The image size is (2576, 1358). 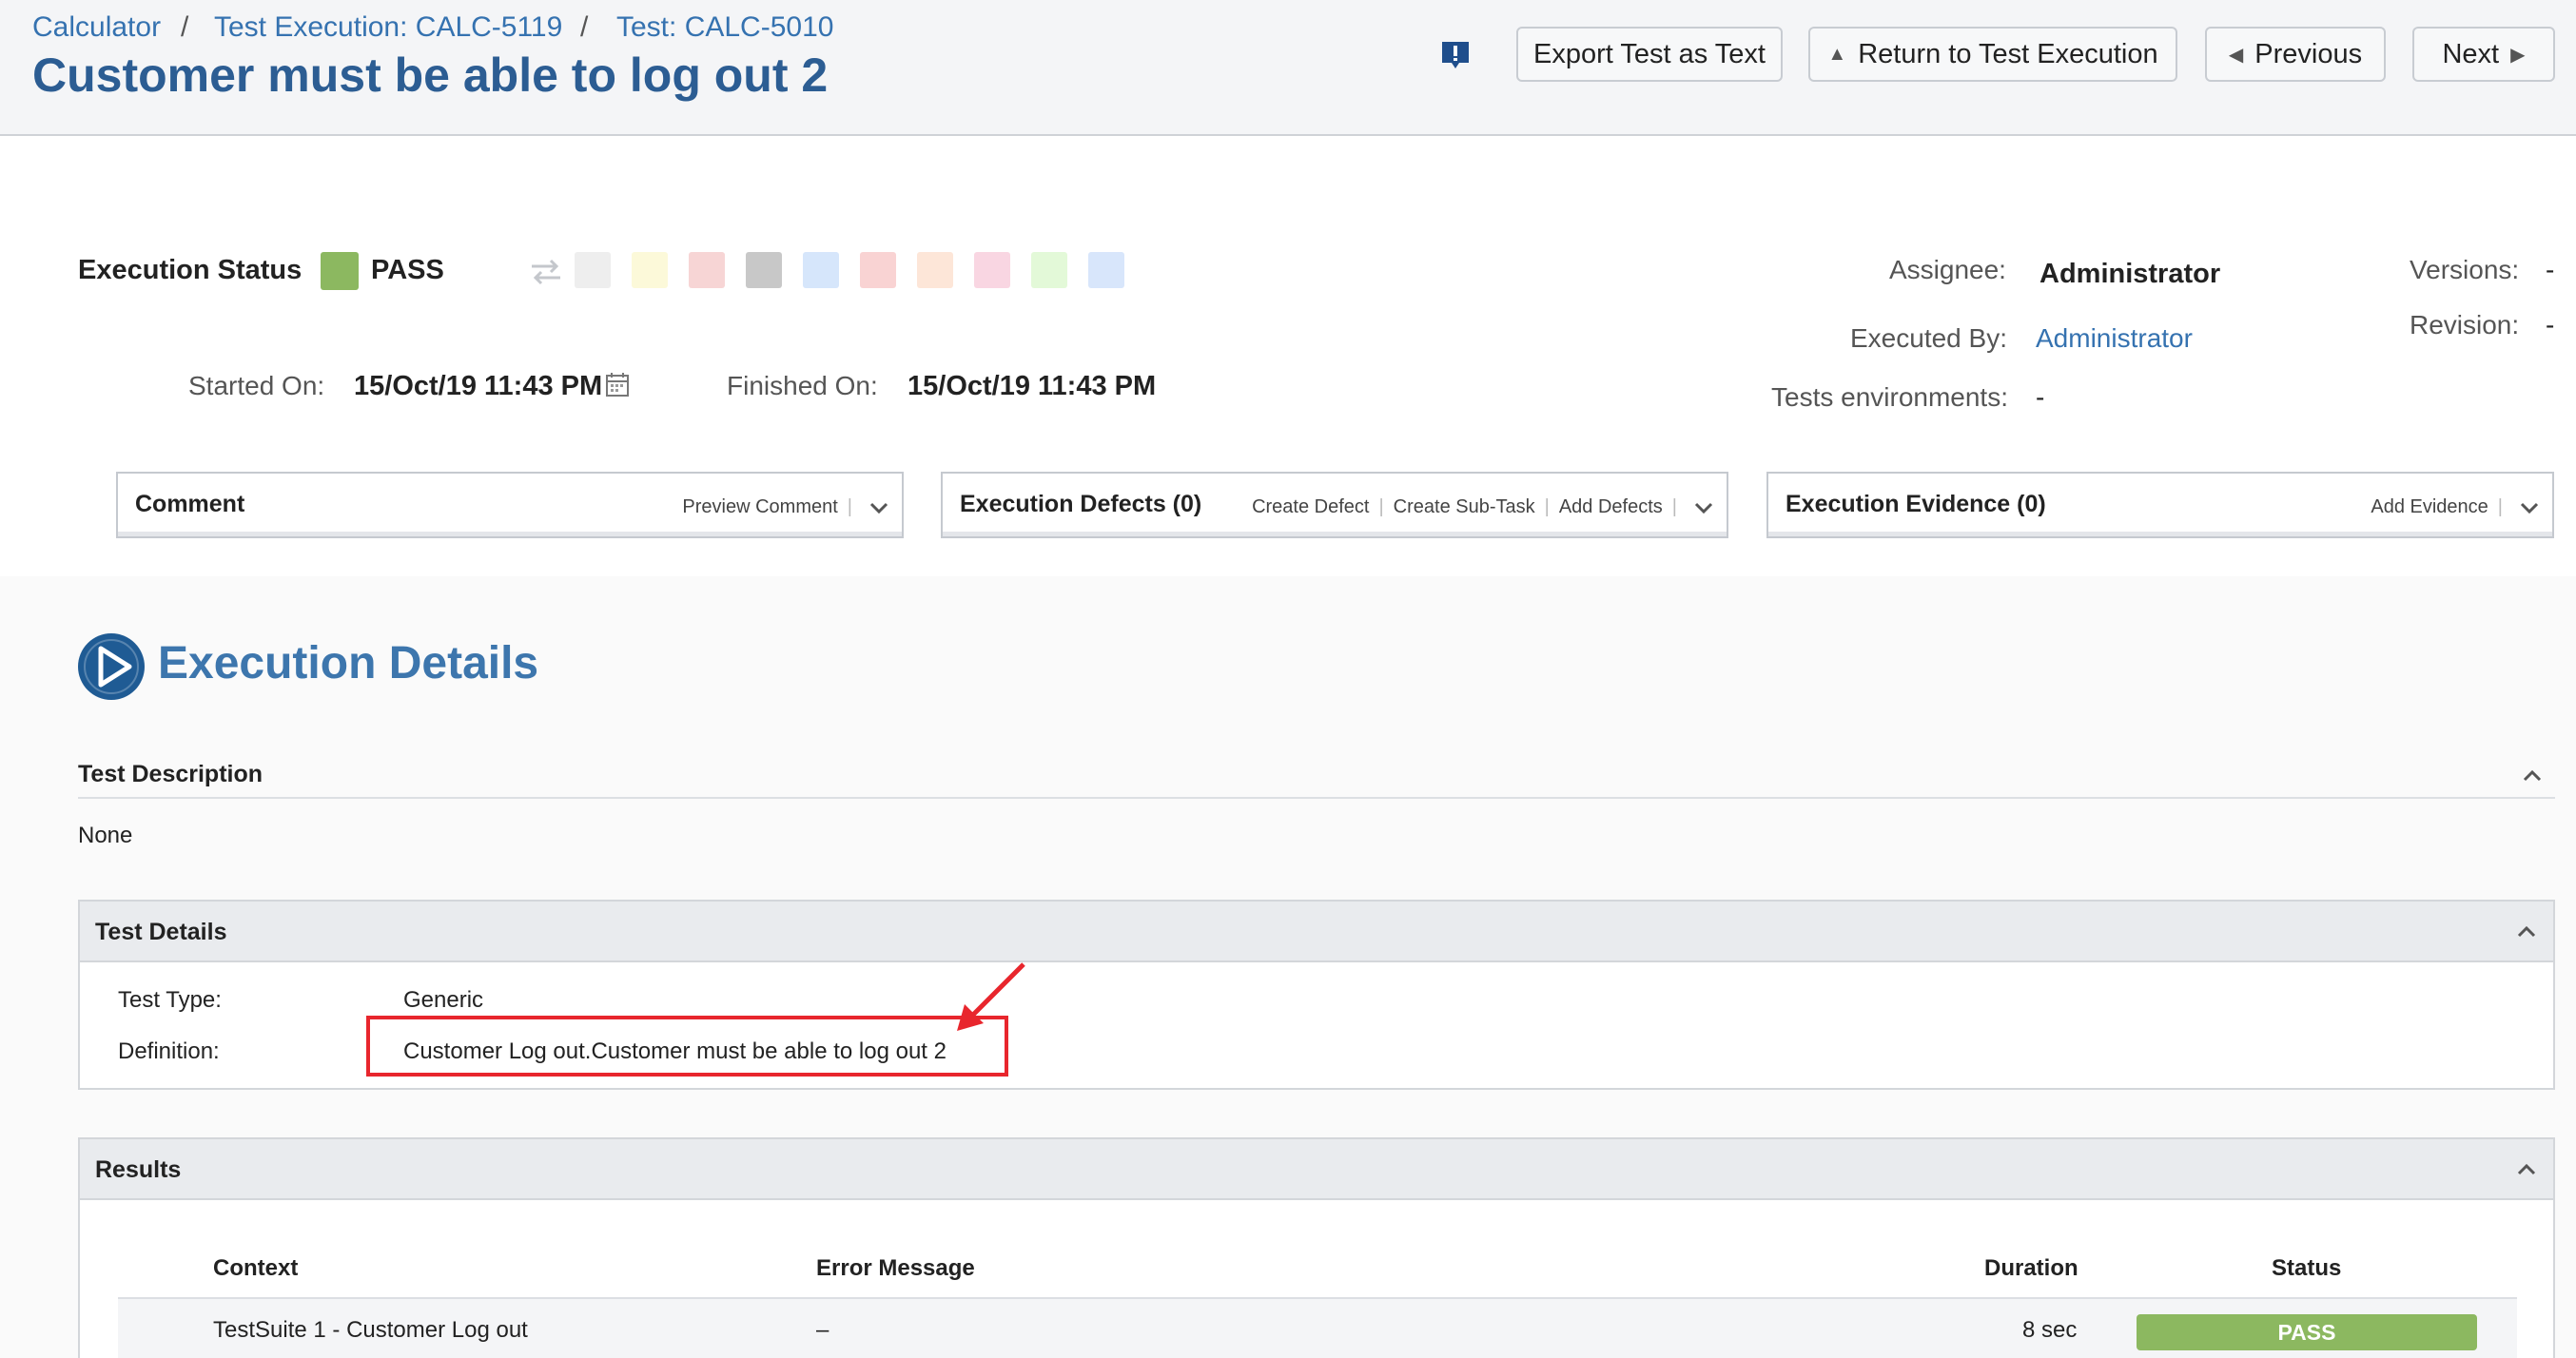 I want to click on finished-on-label: Finished On:, so click(x=802, y=385).